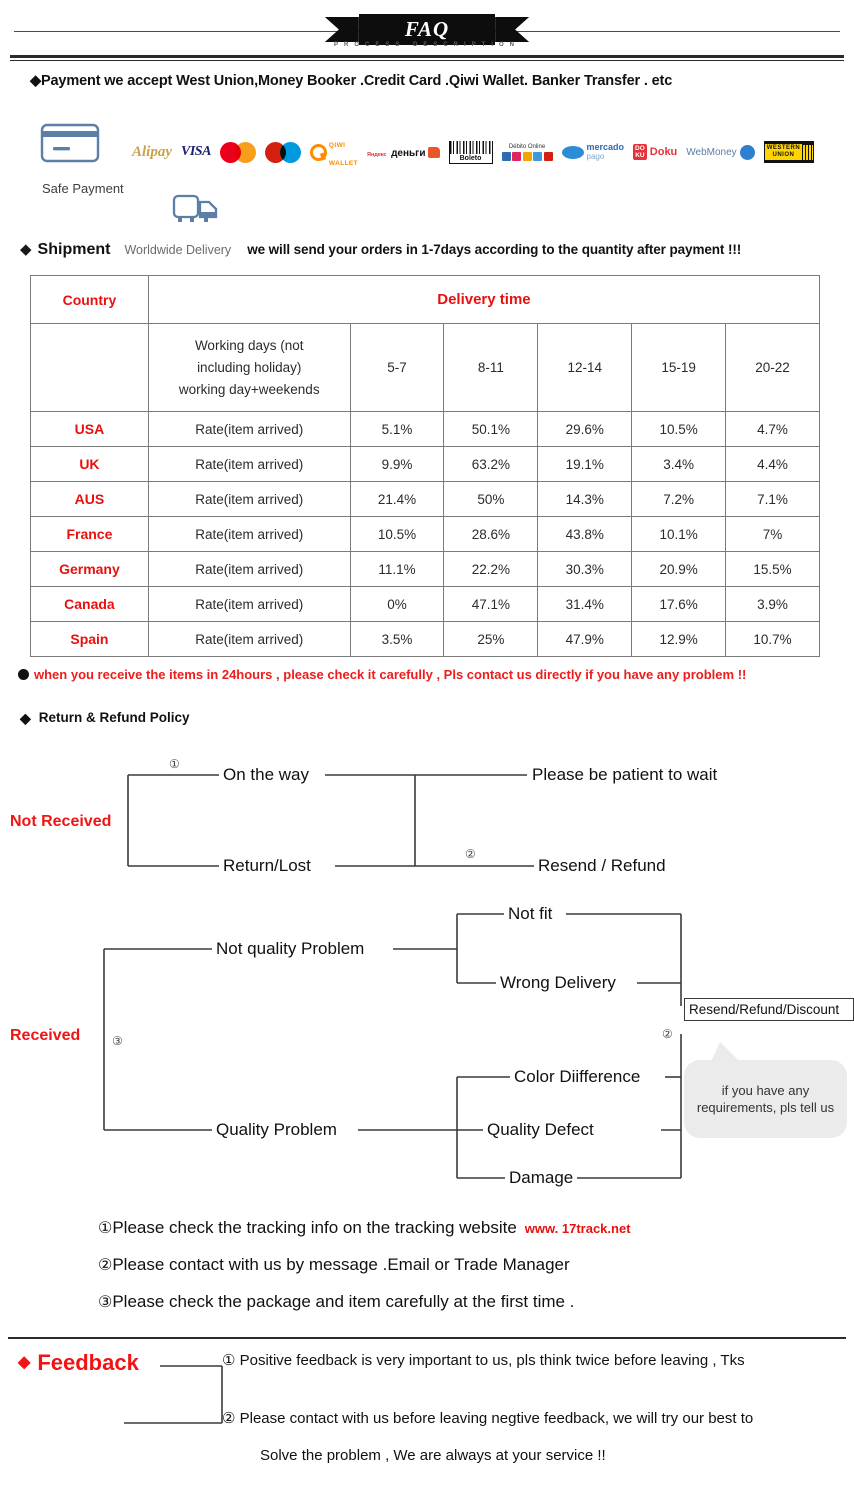 This screenshot has height=1500, width=854. Describe the element at coordinates (178, 250) in the screenshot. I see `worldwide-delivery-label: Worldwide Delivery` at that location.